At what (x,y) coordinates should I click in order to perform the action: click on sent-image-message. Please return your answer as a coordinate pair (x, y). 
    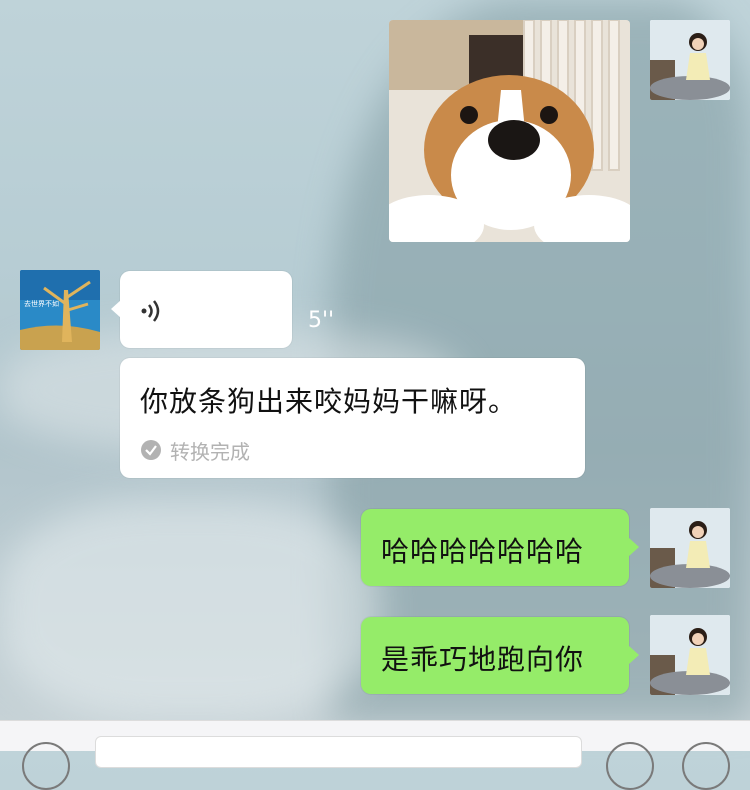
    Looking at the image, I should click on (509, 131).